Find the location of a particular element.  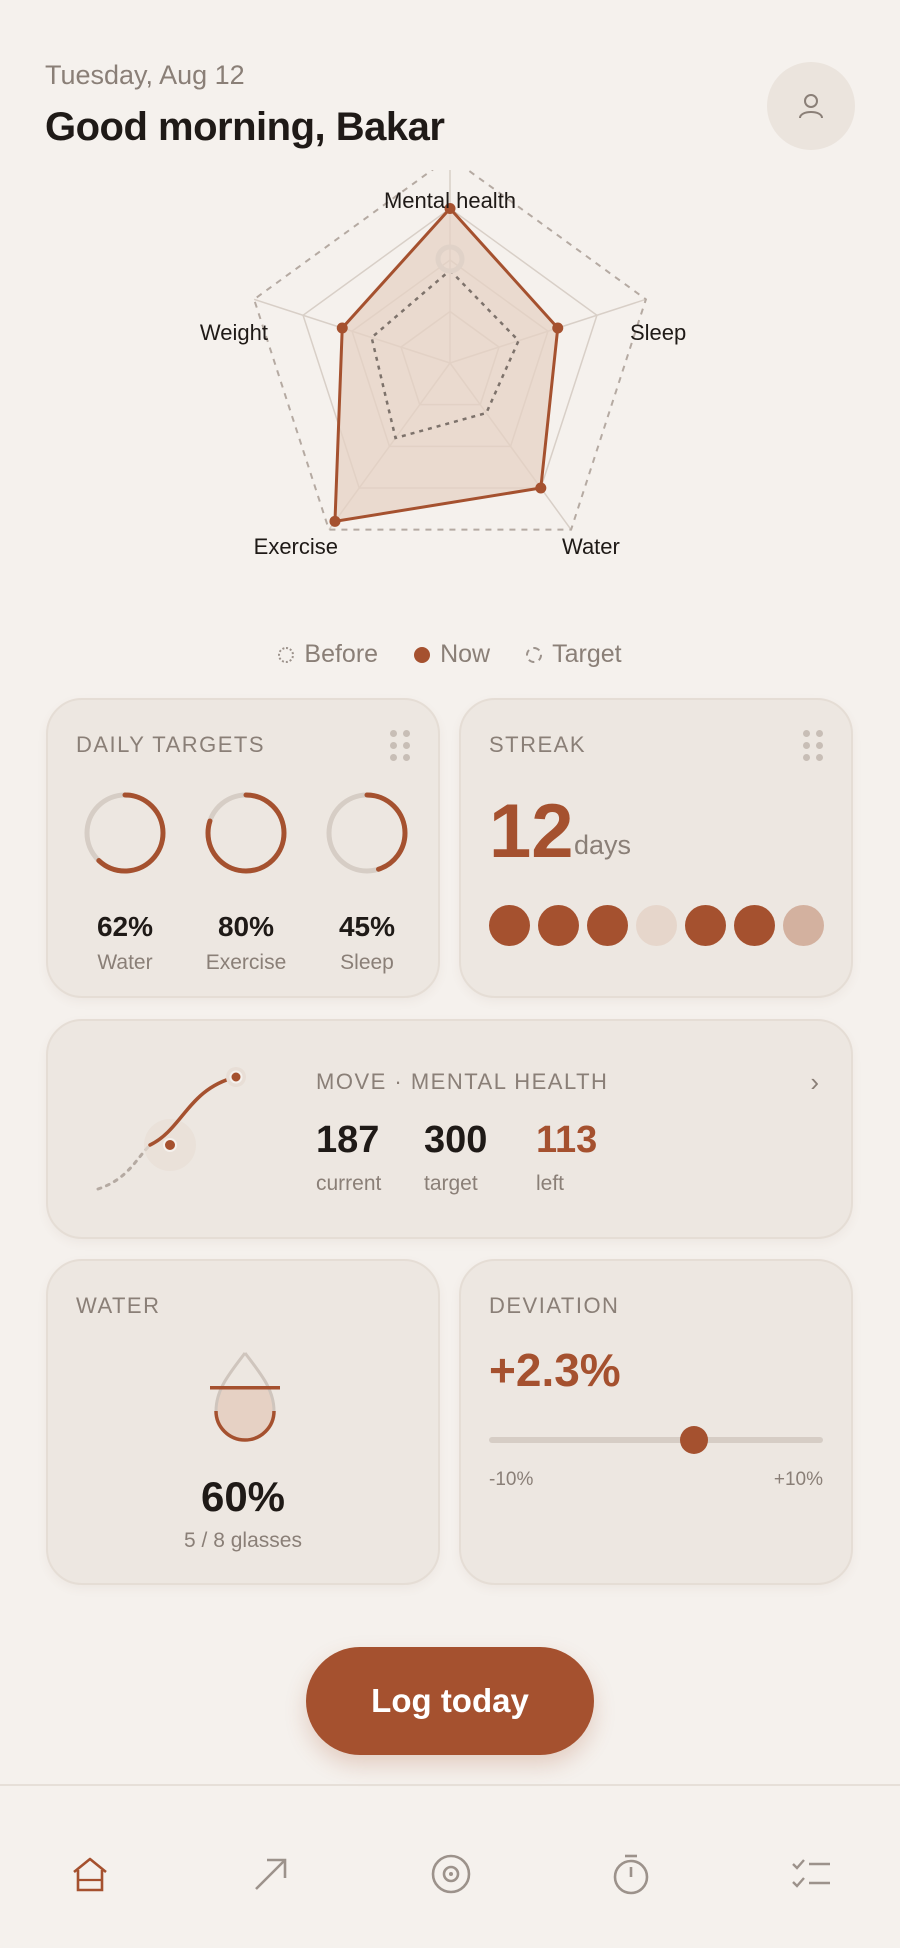

bottom-navigation is located at coordinates (450, 1866).